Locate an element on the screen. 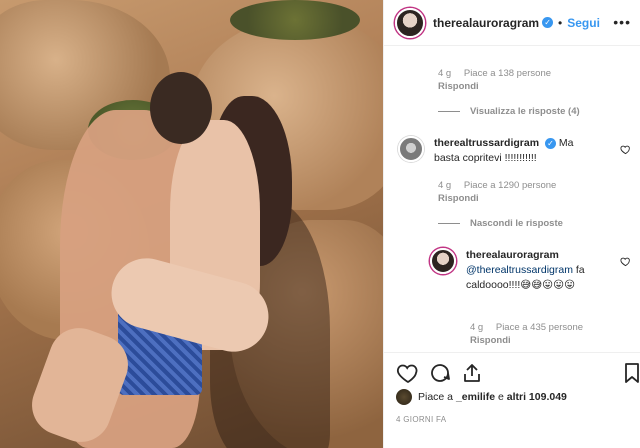 The height and width of the screenshot is (448, 640). author-username: therealauroragram is located at coordinates (486, 23).